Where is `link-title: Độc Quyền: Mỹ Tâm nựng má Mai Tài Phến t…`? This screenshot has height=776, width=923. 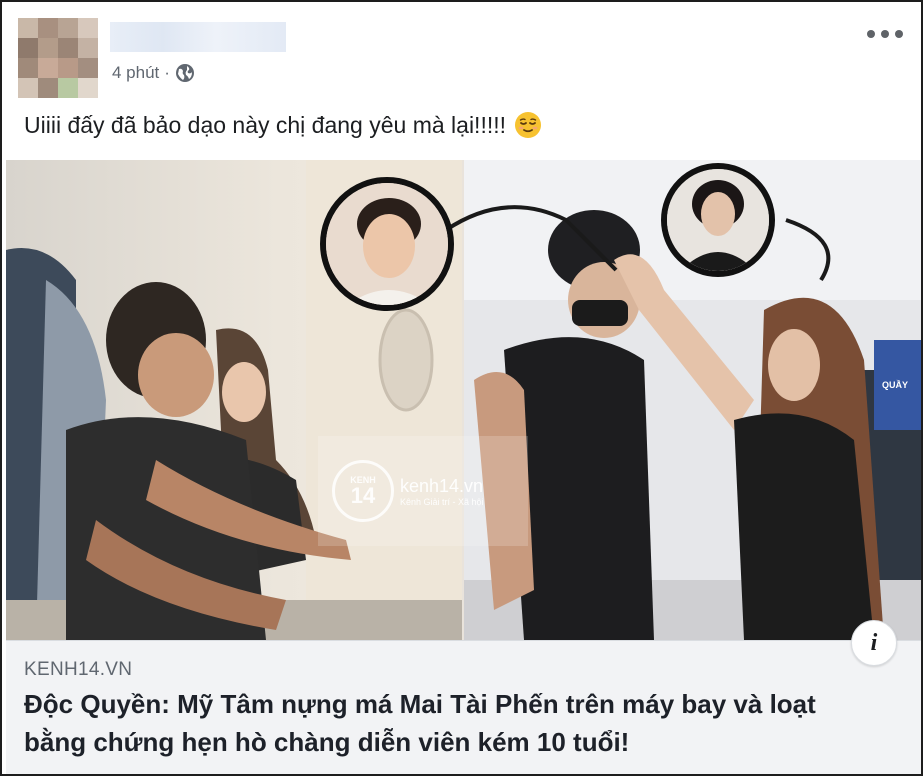 link-title: Độc Quyền: Mỹ Tâm nựng má Mai Tài Phến t… is located at coordinates (452, 723).